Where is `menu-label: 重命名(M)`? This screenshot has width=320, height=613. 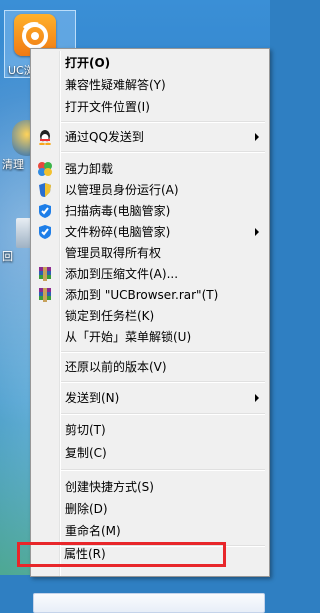 menu-label: 重命名(M) is located at coordinates (93, 531).